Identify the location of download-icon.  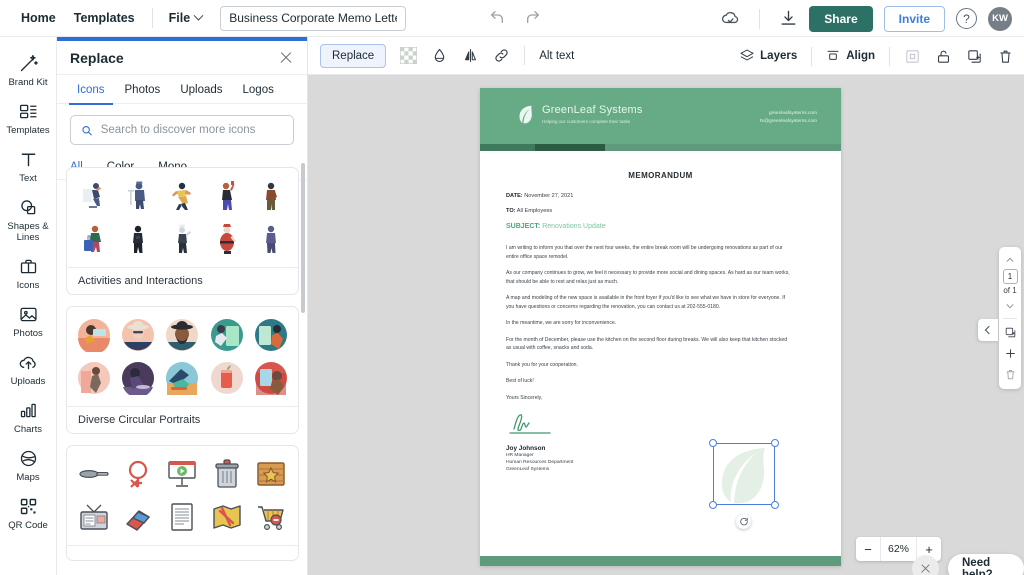
(788, 18).